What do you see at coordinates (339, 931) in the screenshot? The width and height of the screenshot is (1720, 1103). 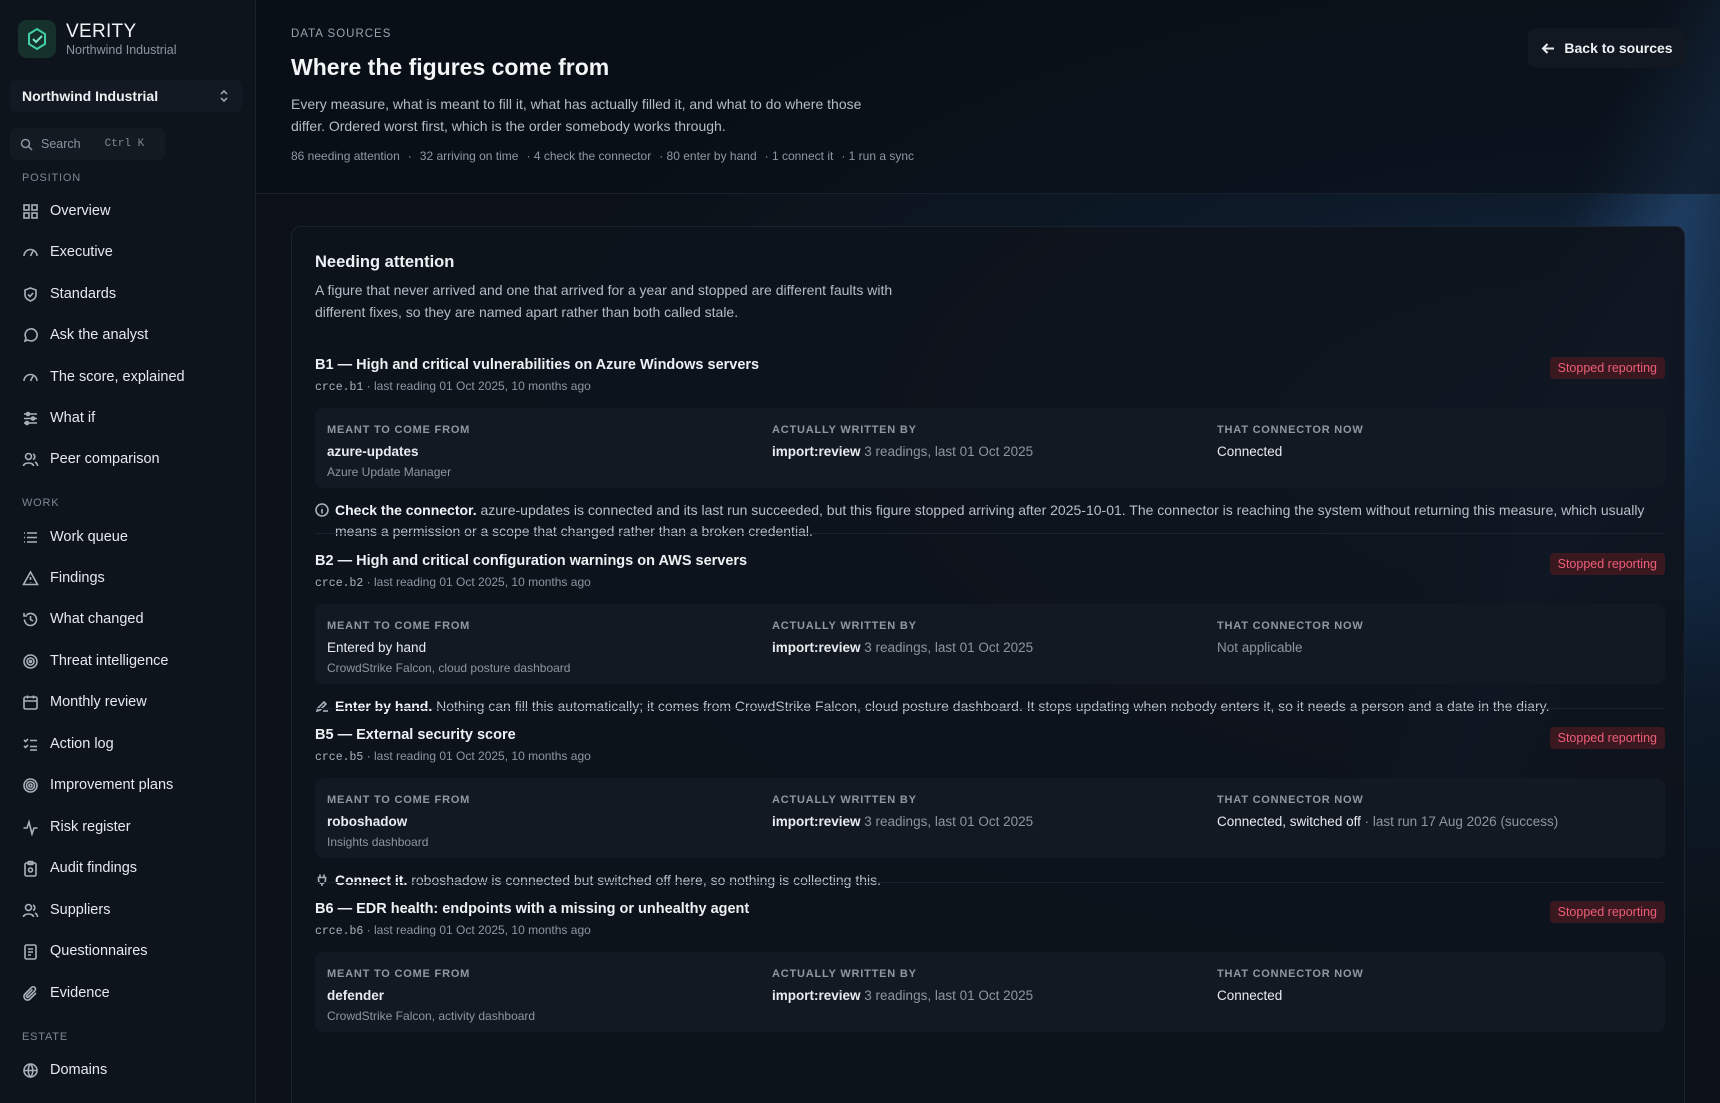 I see `measure-code: crce.b6` at bounding box center [339, 931].